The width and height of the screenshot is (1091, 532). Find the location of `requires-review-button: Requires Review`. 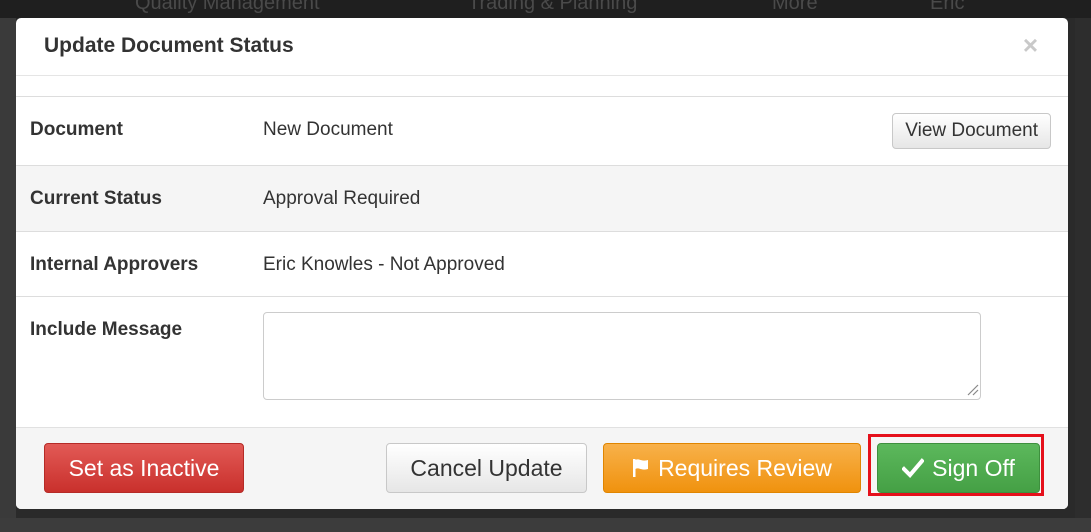

requires-review-button: Requires Review is located at coordinates (732, 468).